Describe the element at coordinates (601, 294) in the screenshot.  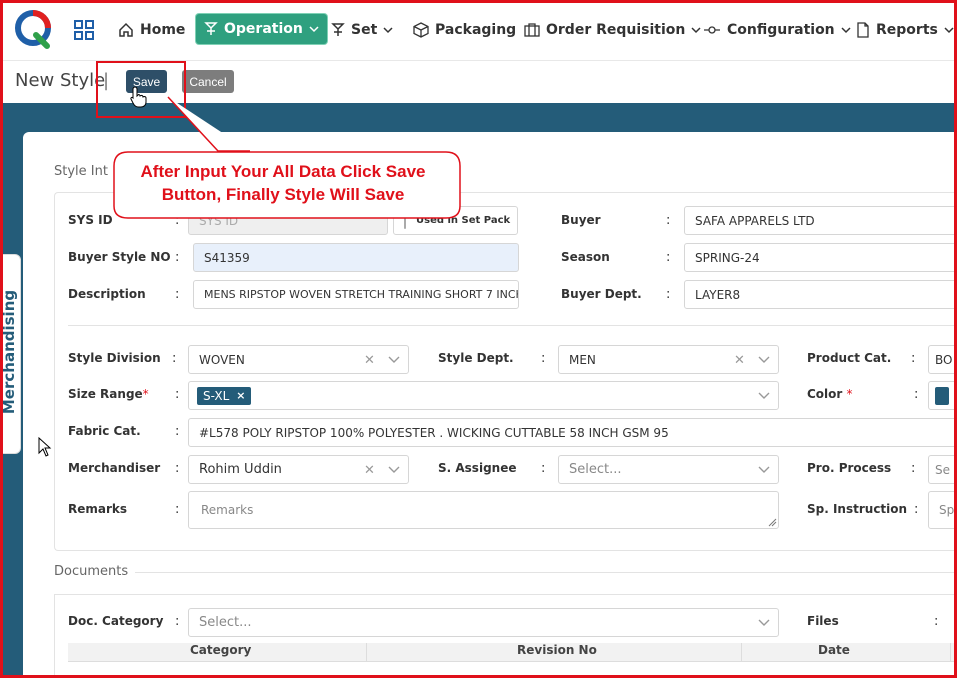
I see `buyer-dept-label: Buyer Dept.` at that location.